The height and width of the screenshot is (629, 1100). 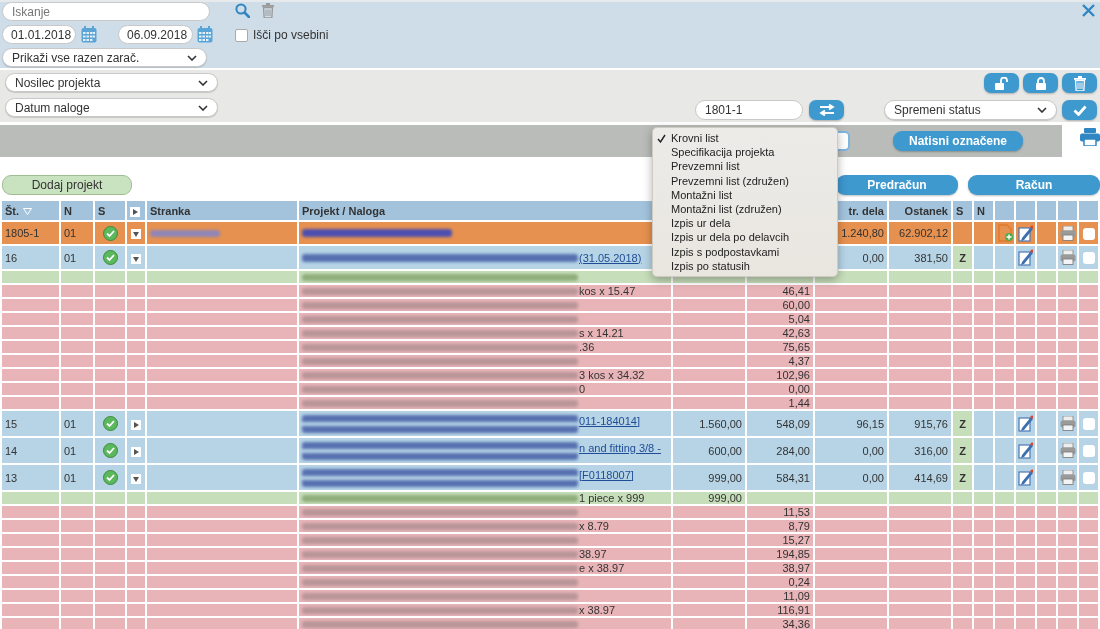 I want to click on table-cell: 414,69, so click(x=920, y=477).